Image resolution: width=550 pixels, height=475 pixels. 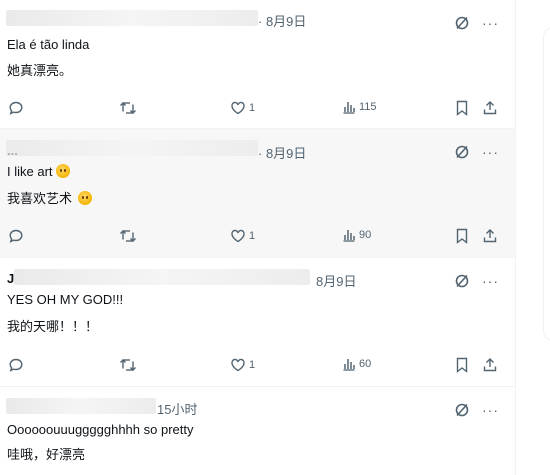 I want to click on tweet-text-line: 她真漂亮。, so click(x=40, y=70).